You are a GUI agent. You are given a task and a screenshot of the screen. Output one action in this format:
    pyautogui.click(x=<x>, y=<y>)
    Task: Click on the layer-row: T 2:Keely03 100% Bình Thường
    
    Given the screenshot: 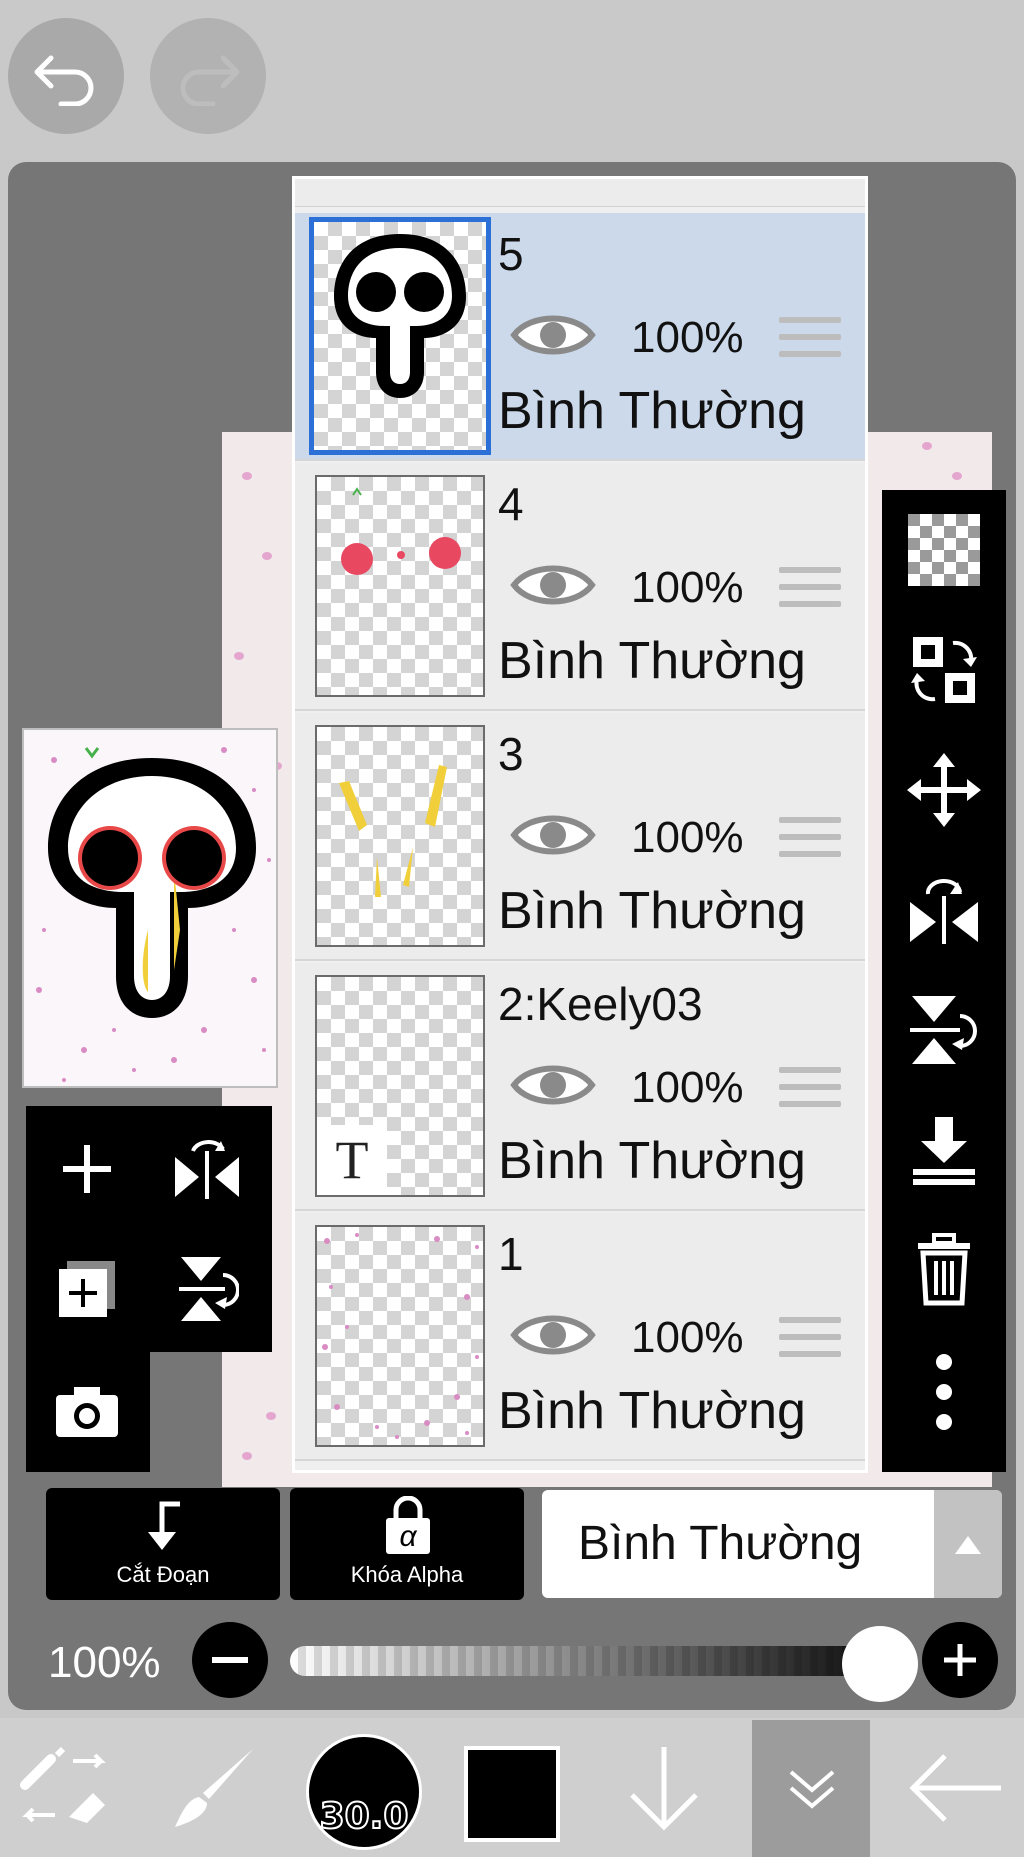 What is the action you would take?
    pyautogui.click(x=580, y=1087)
    